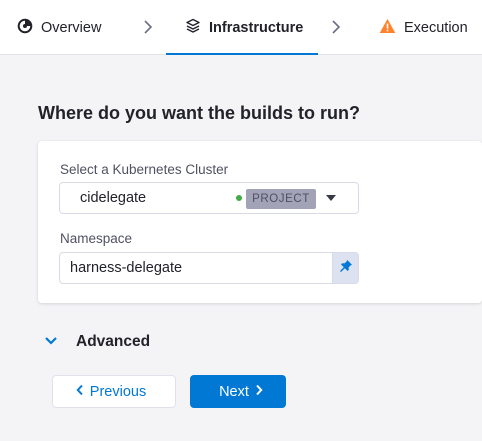  I want to click on pin-button, so click(346, 268).